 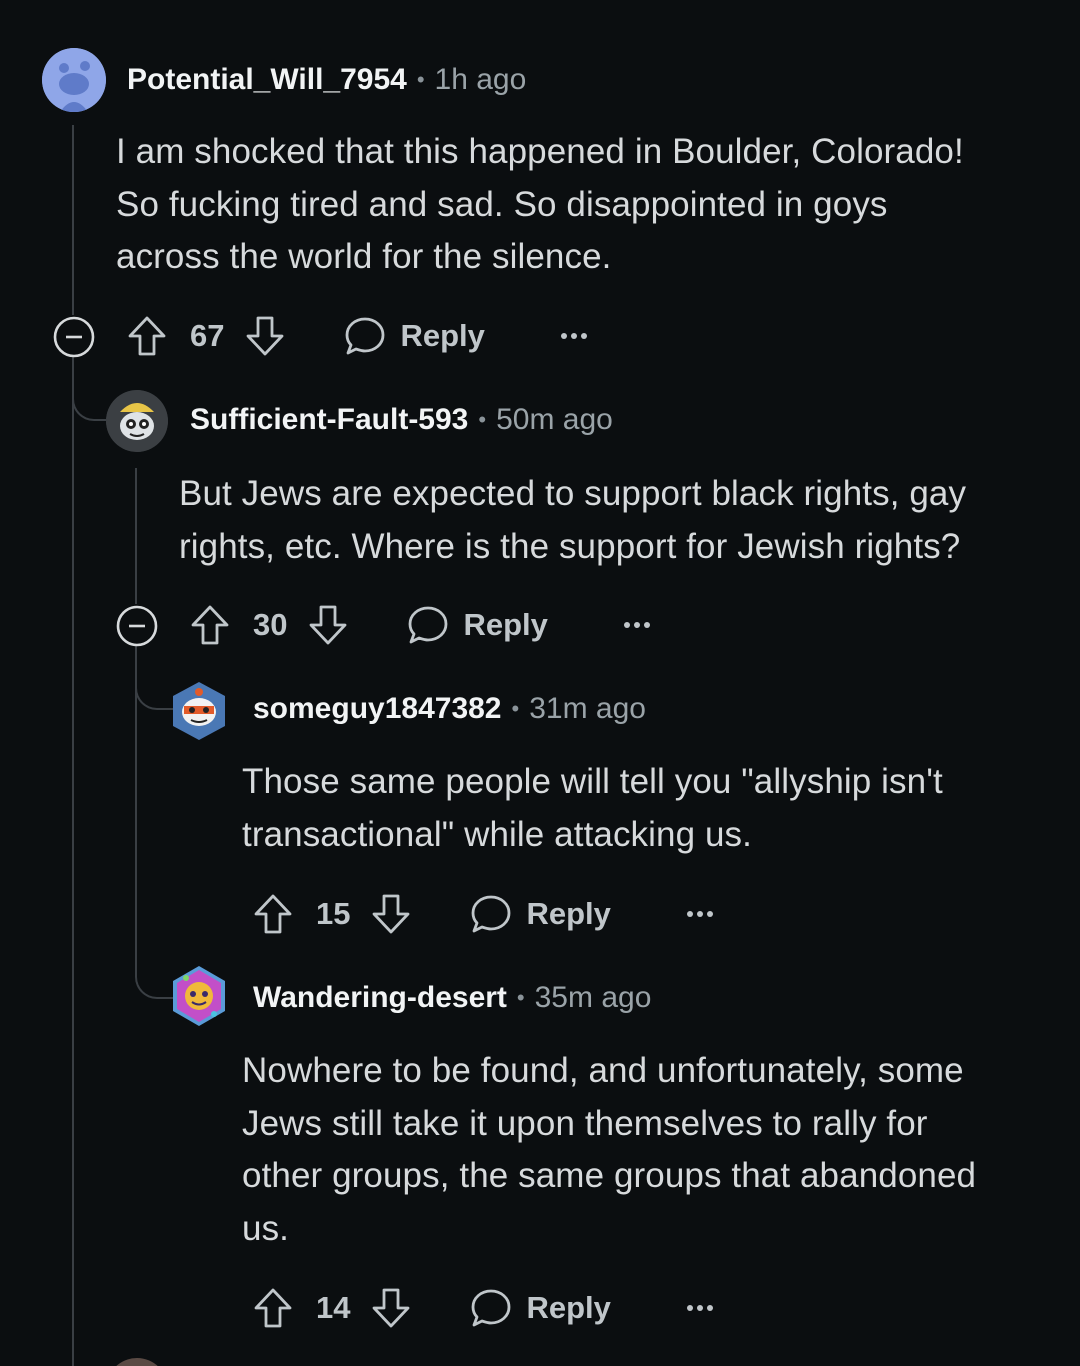 I want to click on comment-header: Potential_Will_7954 • 1h ago, so click(x=326, y=80).